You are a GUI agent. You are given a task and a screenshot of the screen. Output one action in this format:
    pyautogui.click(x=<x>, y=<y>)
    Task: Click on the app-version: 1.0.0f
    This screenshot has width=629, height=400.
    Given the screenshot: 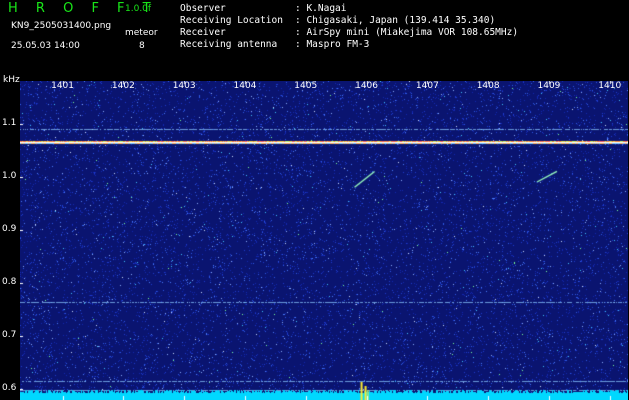 What is the action you would take?
    pyautogui.click(x=138, y=9)
    